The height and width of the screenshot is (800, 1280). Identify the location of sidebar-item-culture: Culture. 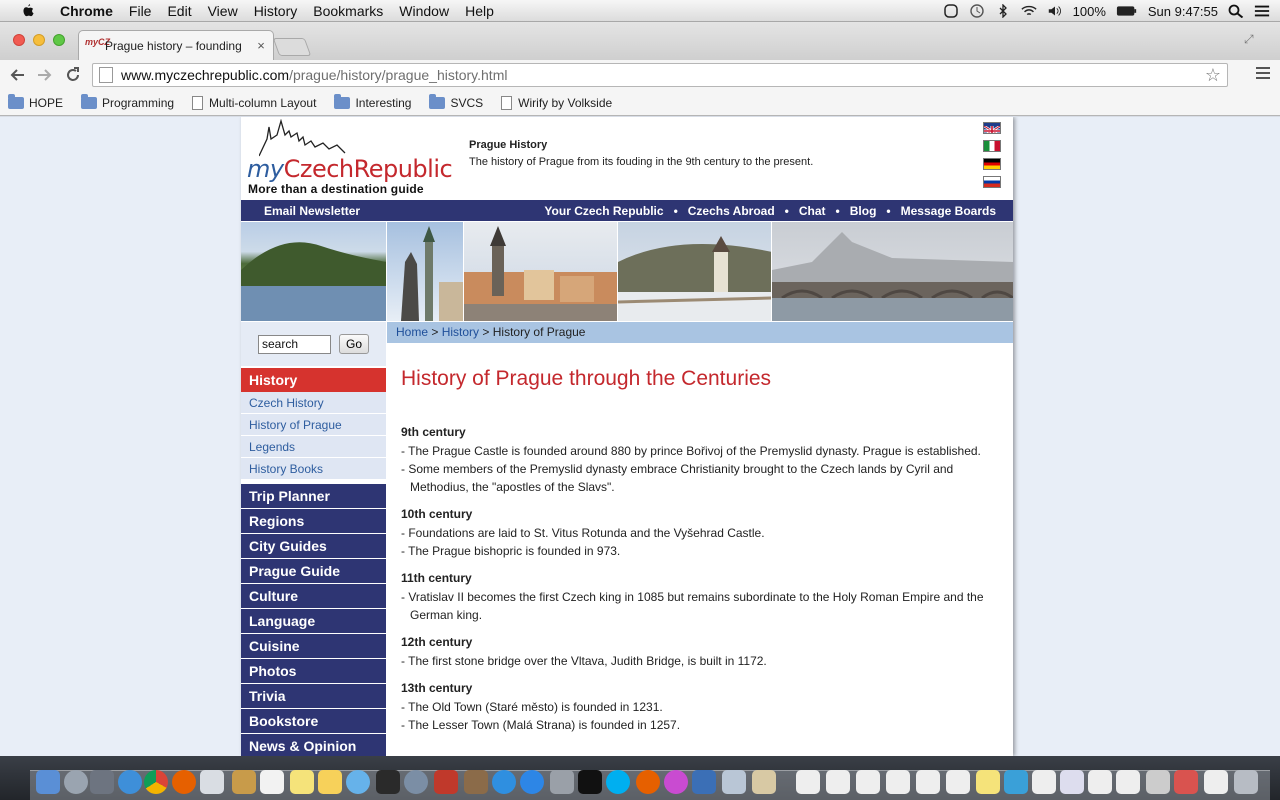
(313, 596).